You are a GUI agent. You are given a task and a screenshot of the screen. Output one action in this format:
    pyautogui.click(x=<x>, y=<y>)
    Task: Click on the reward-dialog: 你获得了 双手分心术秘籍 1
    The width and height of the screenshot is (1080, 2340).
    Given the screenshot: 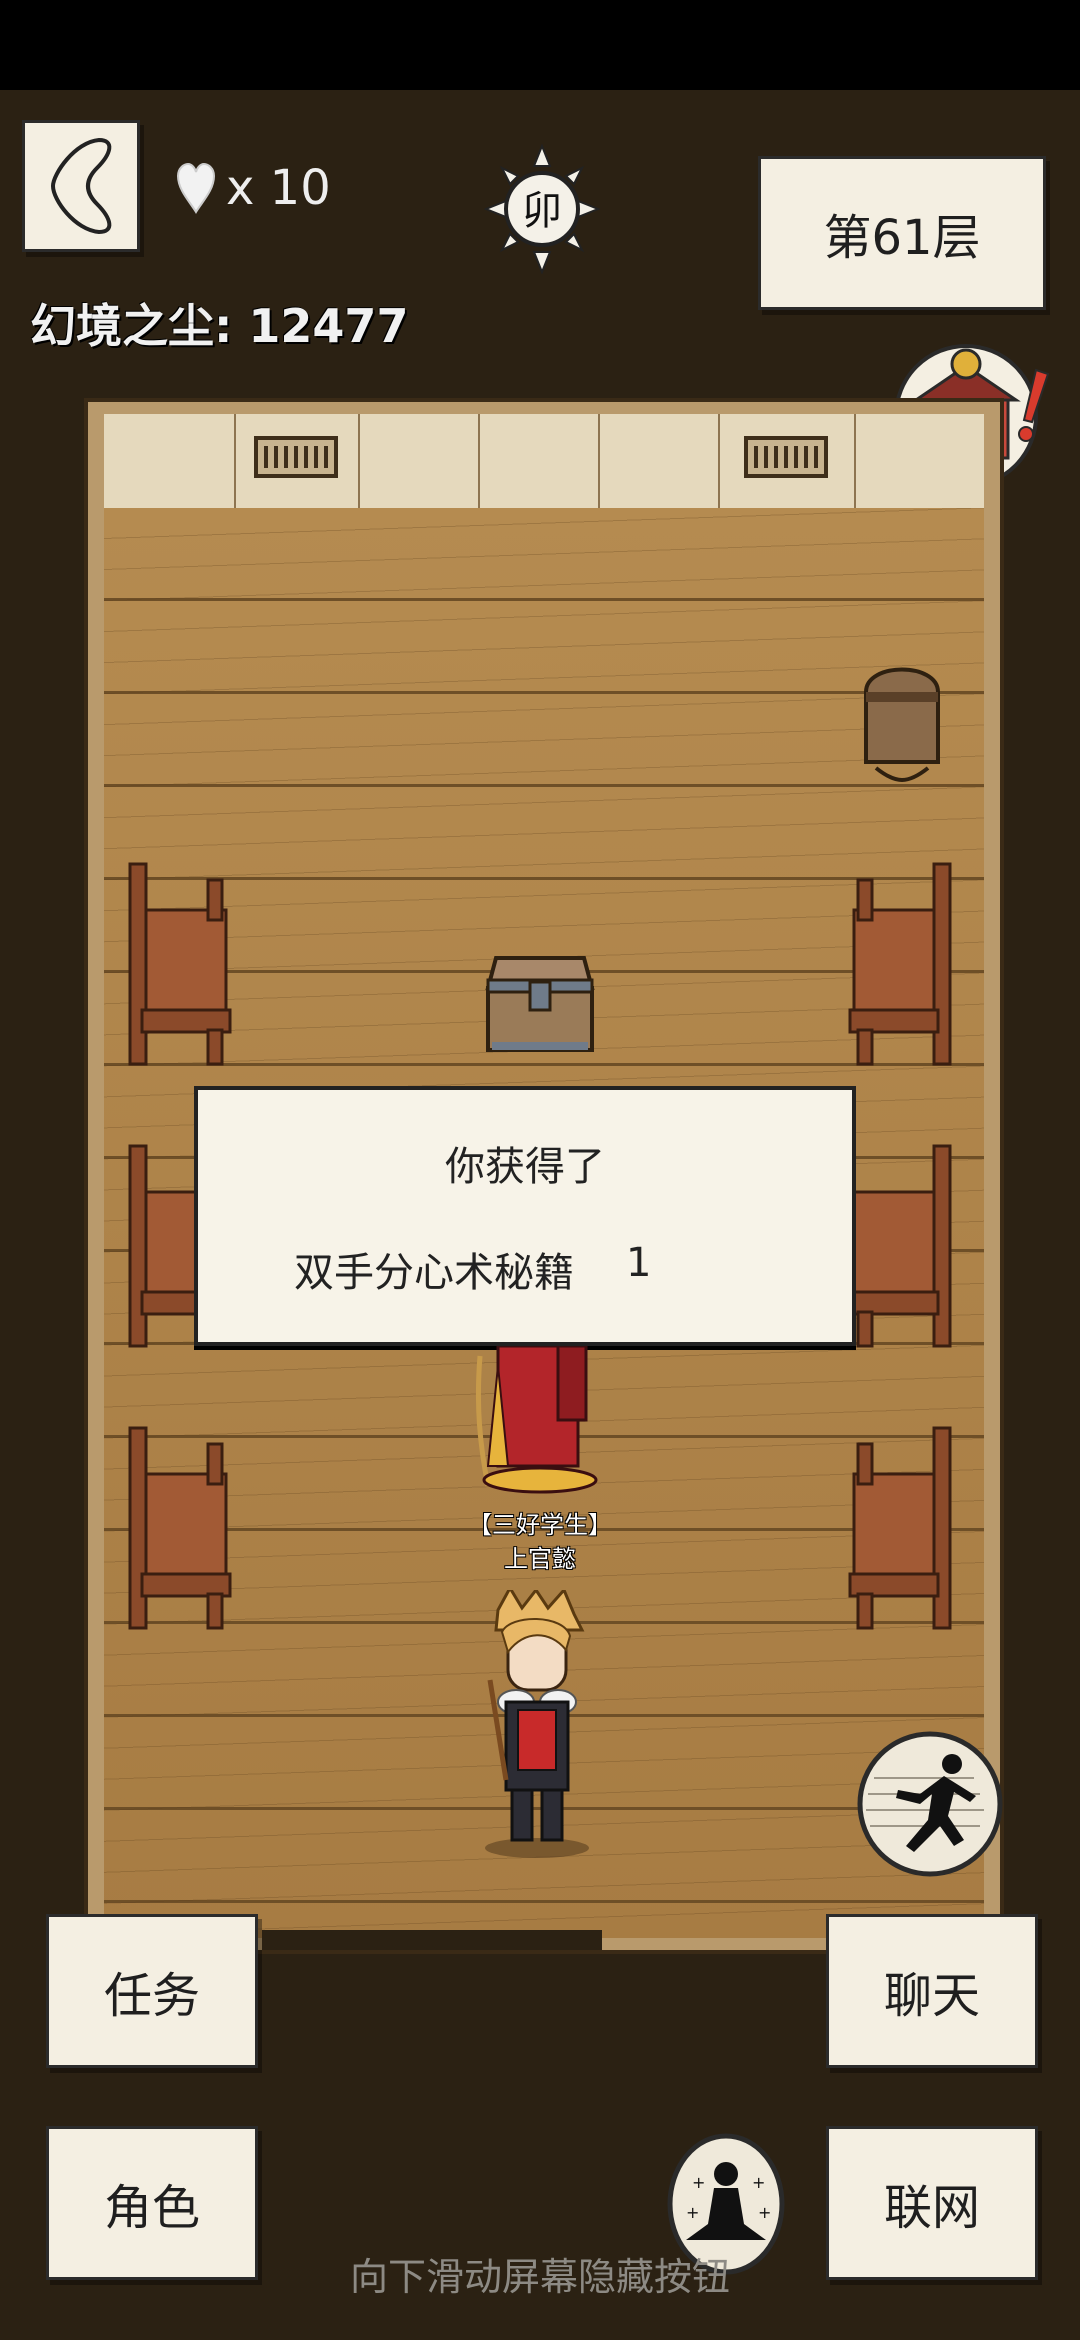 What is the action you would take?
    pyautogui.click(x=525, y=1216)
    